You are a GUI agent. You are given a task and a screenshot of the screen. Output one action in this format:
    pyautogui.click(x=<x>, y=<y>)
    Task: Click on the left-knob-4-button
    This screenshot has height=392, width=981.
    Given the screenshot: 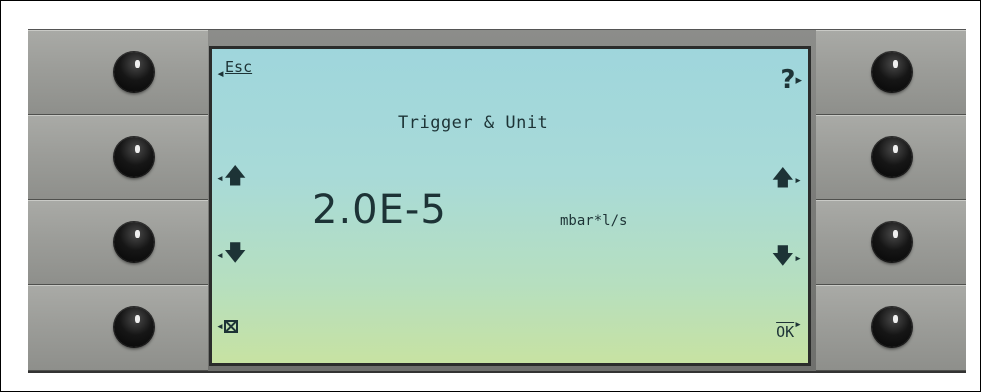 What is the action you would take?
    pyautogui.click(x=134, y=327)
    